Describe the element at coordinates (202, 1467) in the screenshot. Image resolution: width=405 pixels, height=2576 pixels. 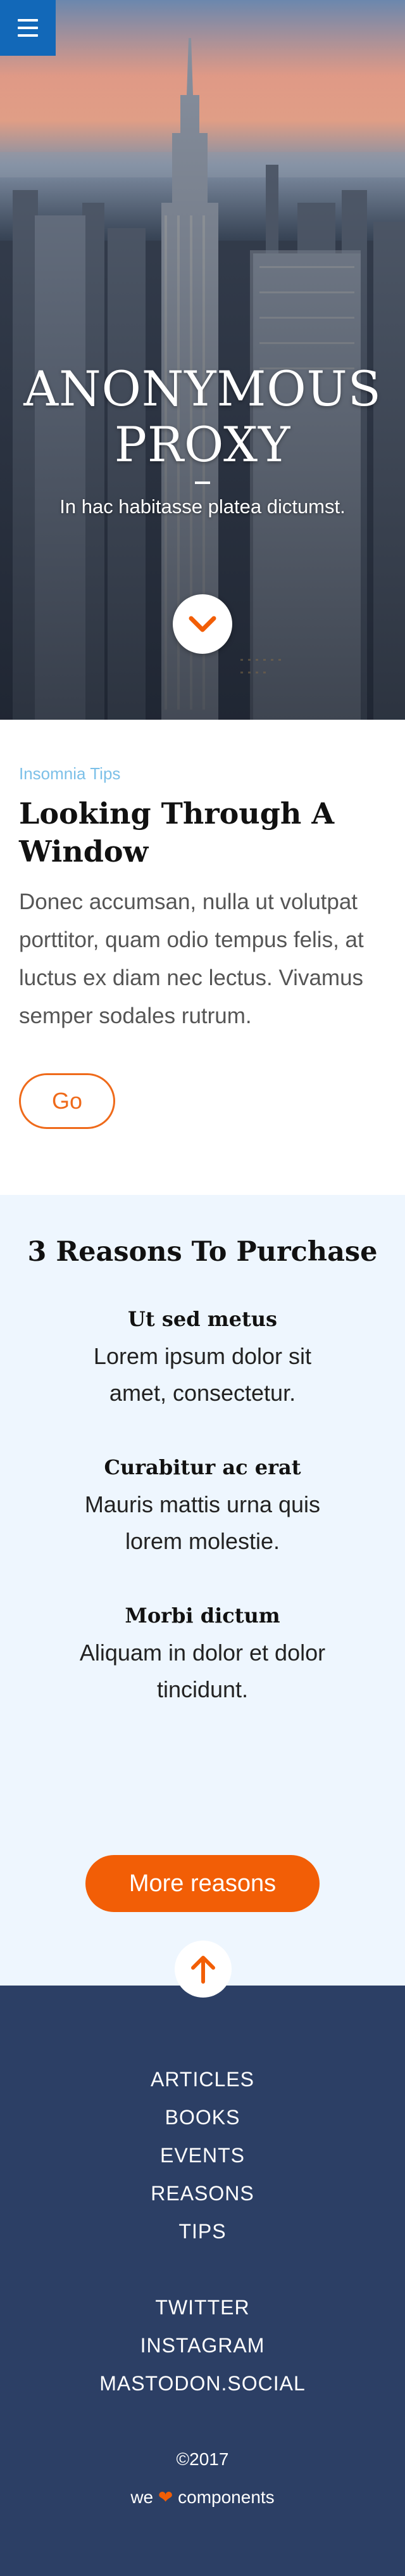
I see `reason-title: Curabitur ac erat` at that location.